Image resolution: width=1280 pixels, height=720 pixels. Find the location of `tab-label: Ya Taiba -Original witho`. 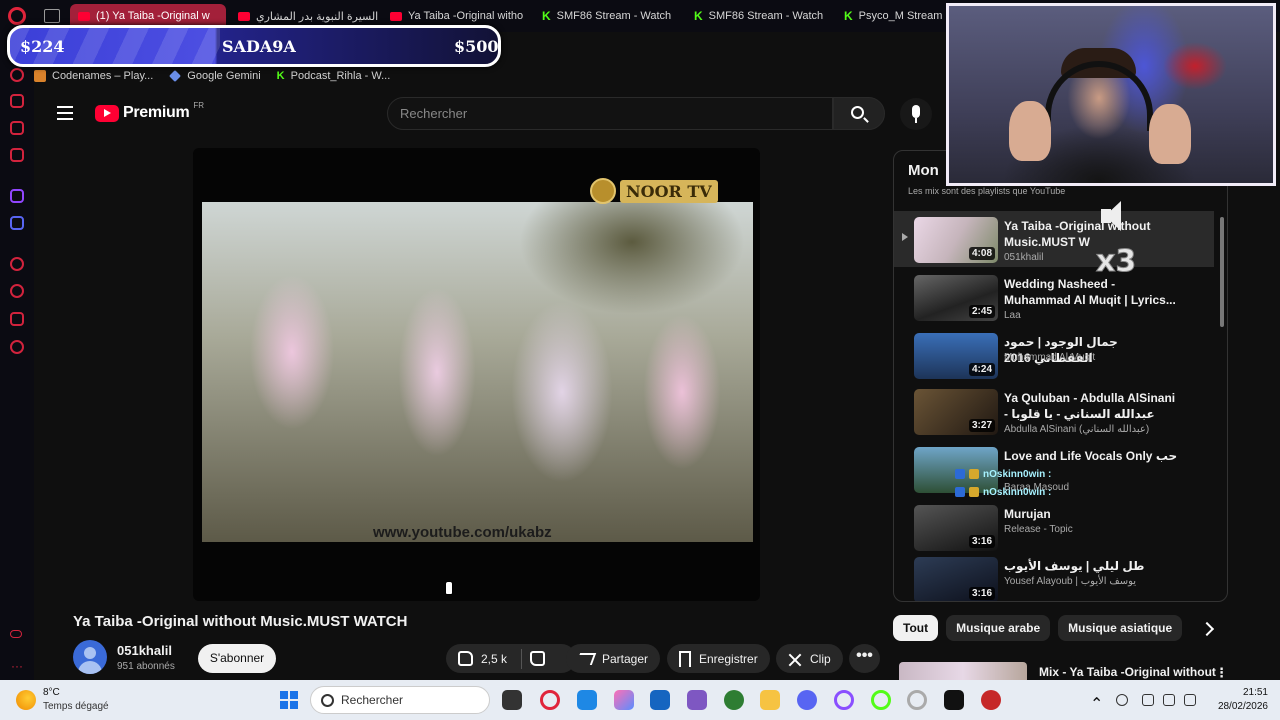

tab-label: Ya Taiba -Original witho is located at coordinates (466, 16).